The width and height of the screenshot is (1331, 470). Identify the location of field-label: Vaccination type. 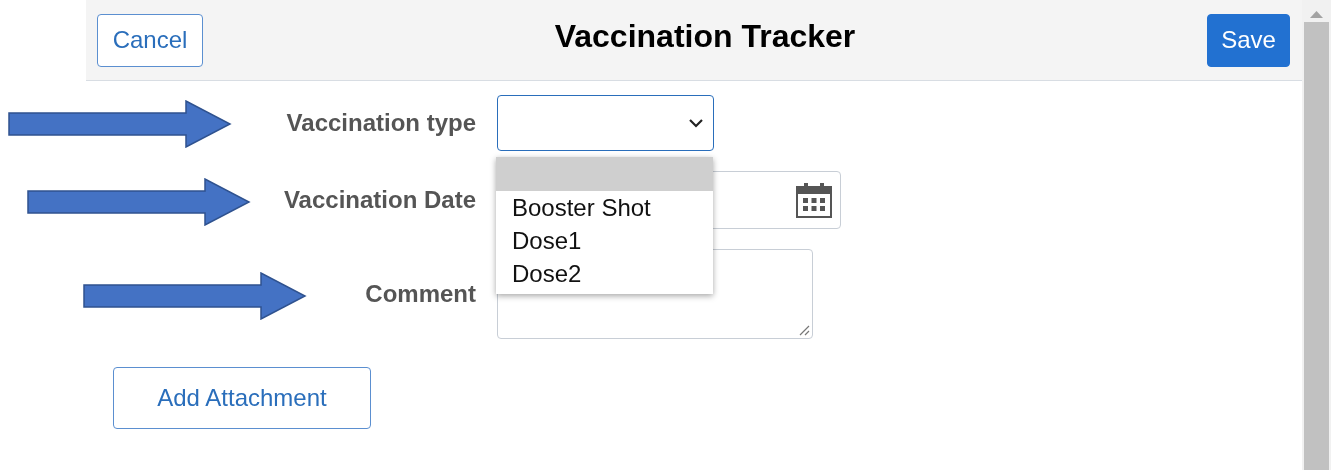
(381, 122).